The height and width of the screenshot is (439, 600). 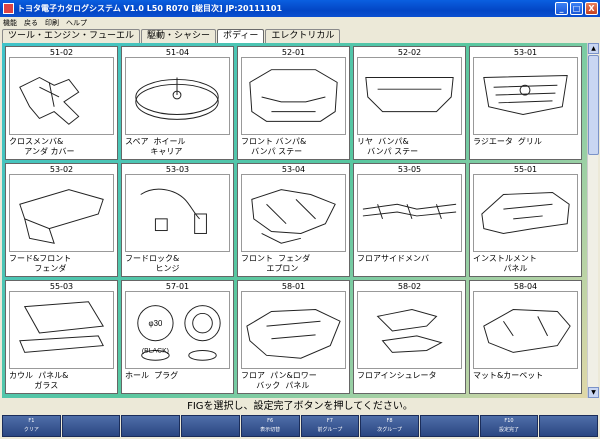 I want to click on fig-card-51-04: 51-04 スペア ホイール キャリア, so click(x=177, y=103).